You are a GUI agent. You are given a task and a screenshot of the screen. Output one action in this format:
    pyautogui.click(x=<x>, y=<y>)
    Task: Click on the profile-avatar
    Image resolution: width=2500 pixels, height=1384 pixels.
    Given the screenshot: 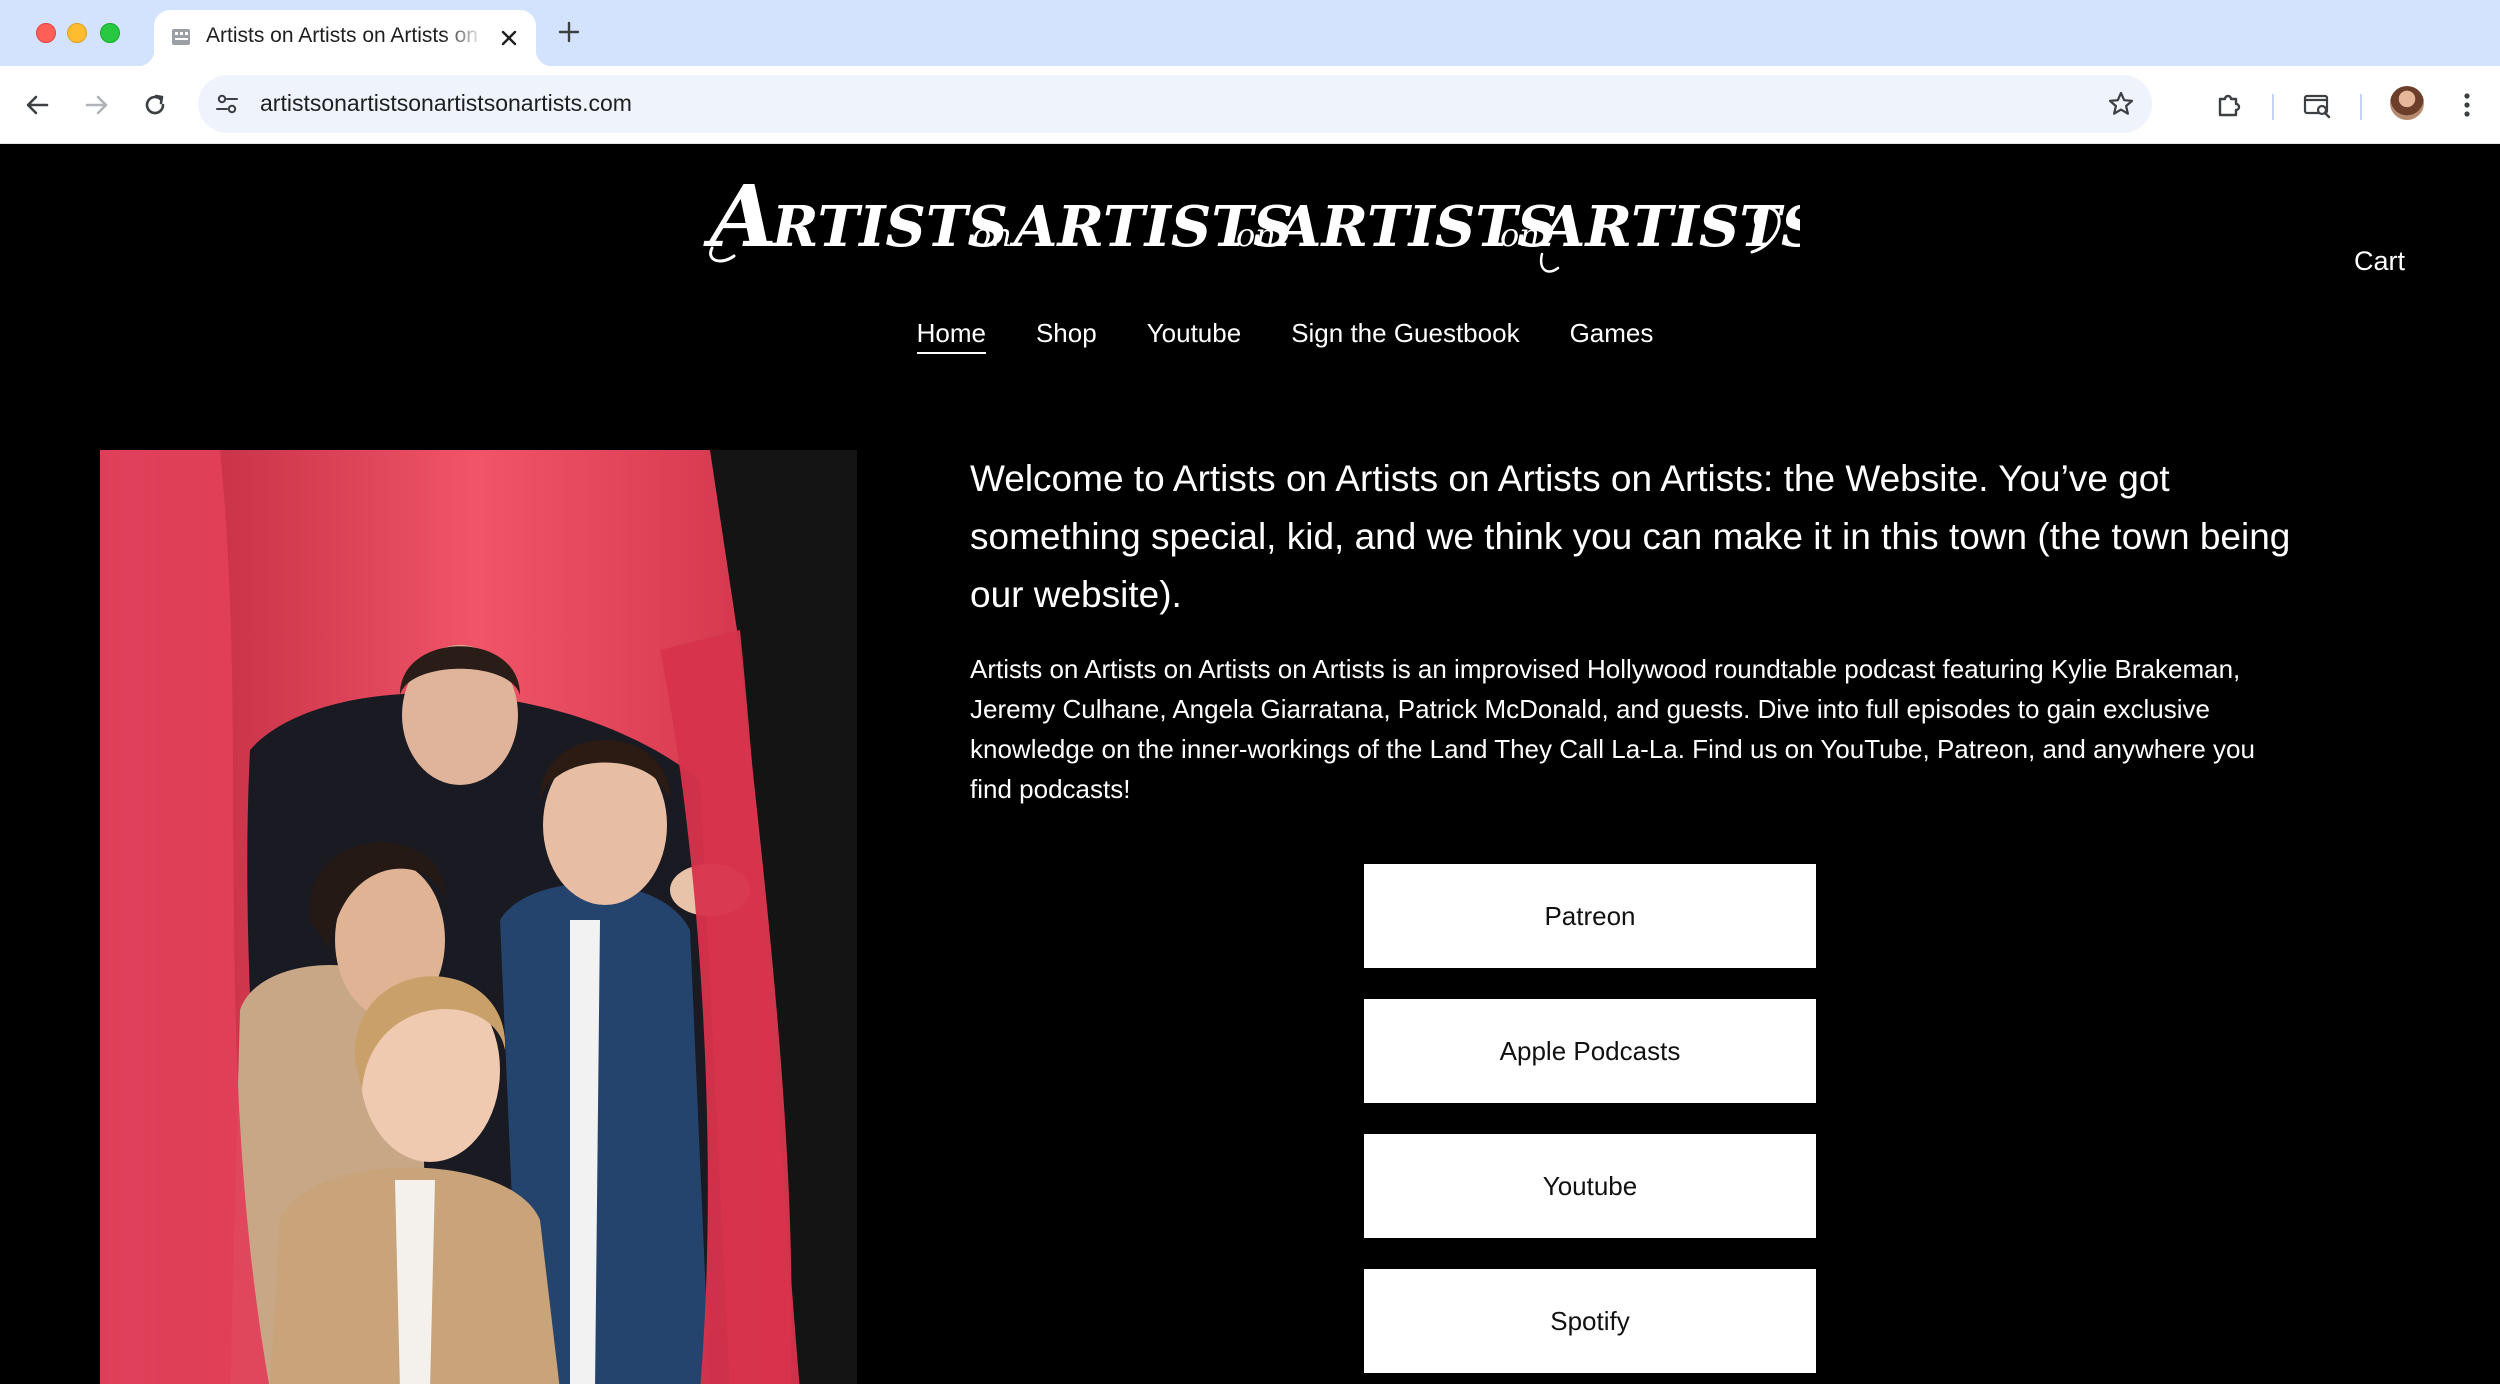 What is the action you would take?
    pyautogui.click(x=2407, y=103)
    